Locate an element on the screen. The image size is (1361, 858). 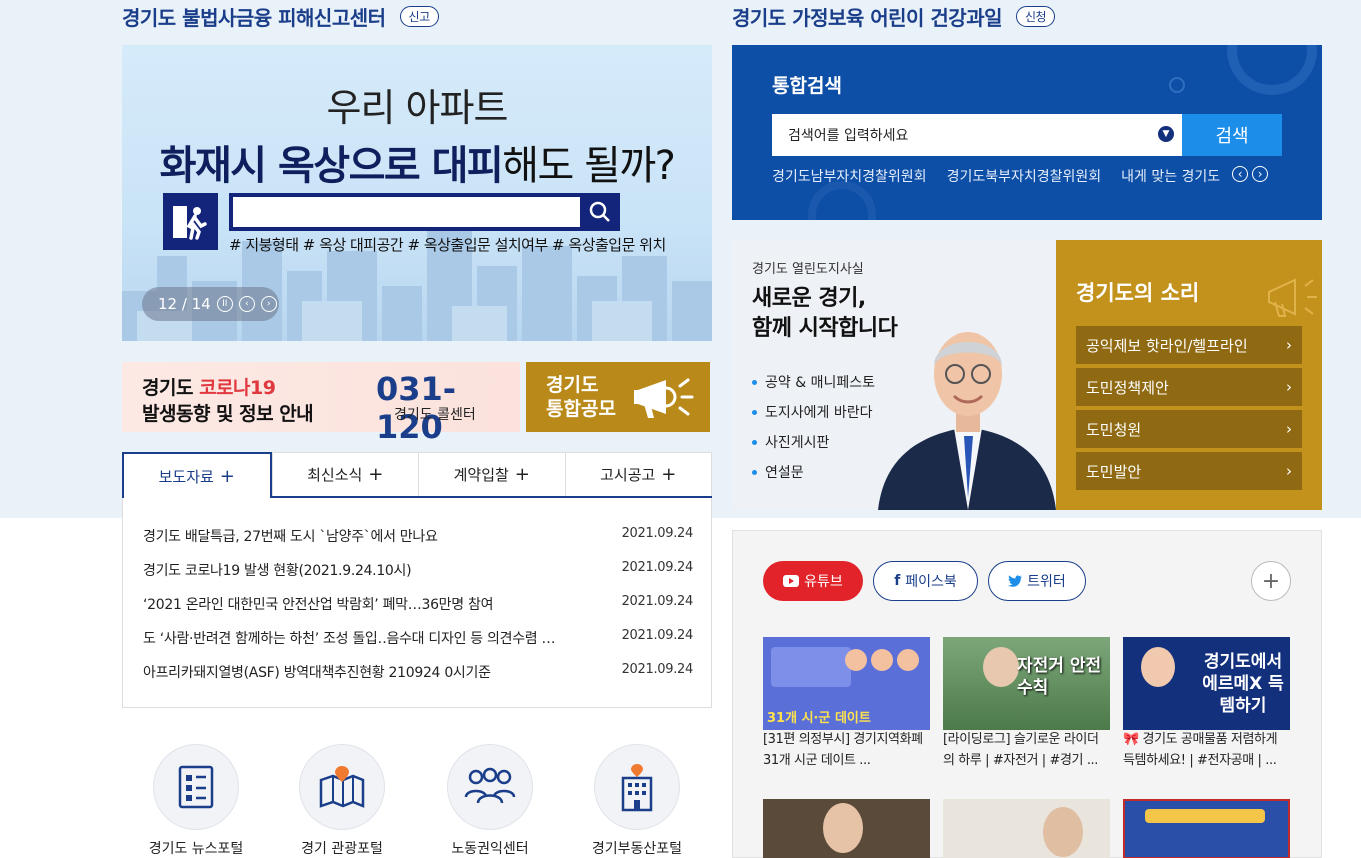
apply-badge: 신청 is located at coordinates (1036, 16).